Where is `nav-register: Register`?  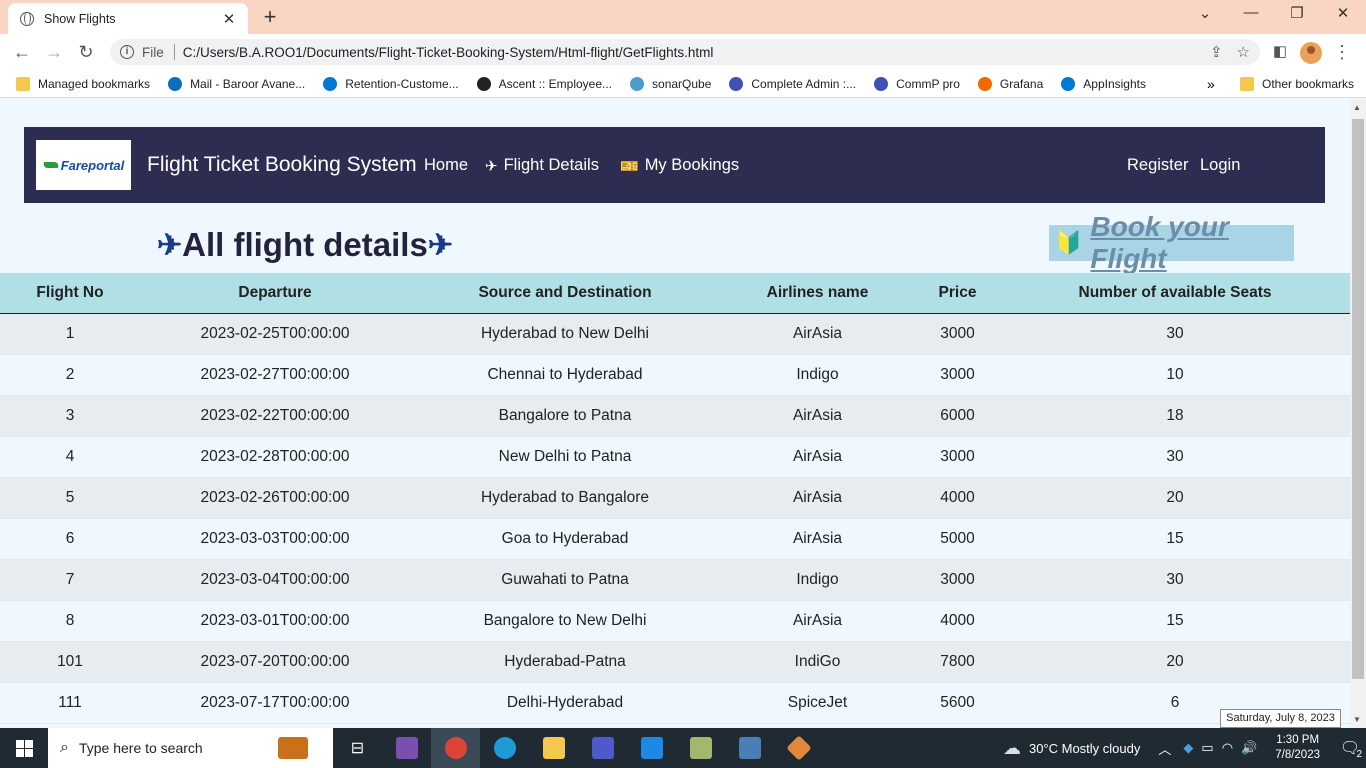
nav-register: Register is located at coordinates (1157, 165).